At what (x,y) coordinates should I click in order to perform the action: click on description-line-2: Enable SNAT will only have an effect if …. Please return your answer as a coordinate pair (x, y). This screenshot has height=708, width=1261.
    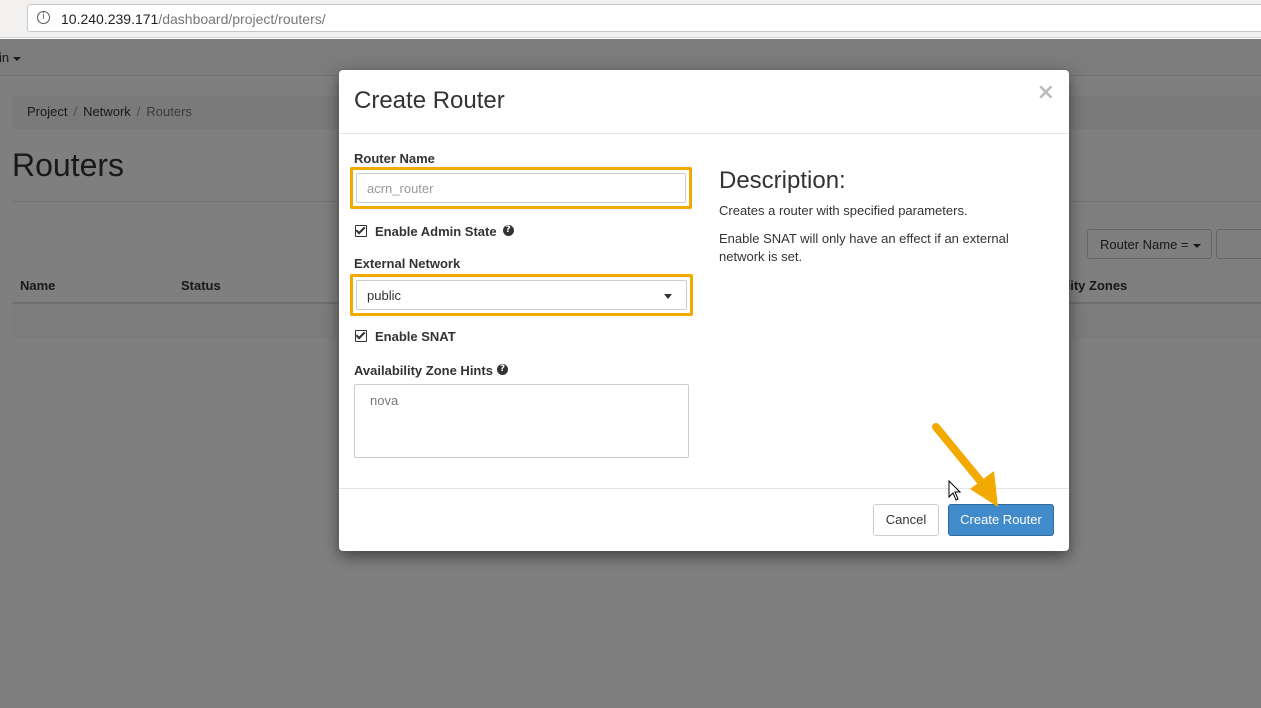
    Looking at the image, I should click on (864, 247).